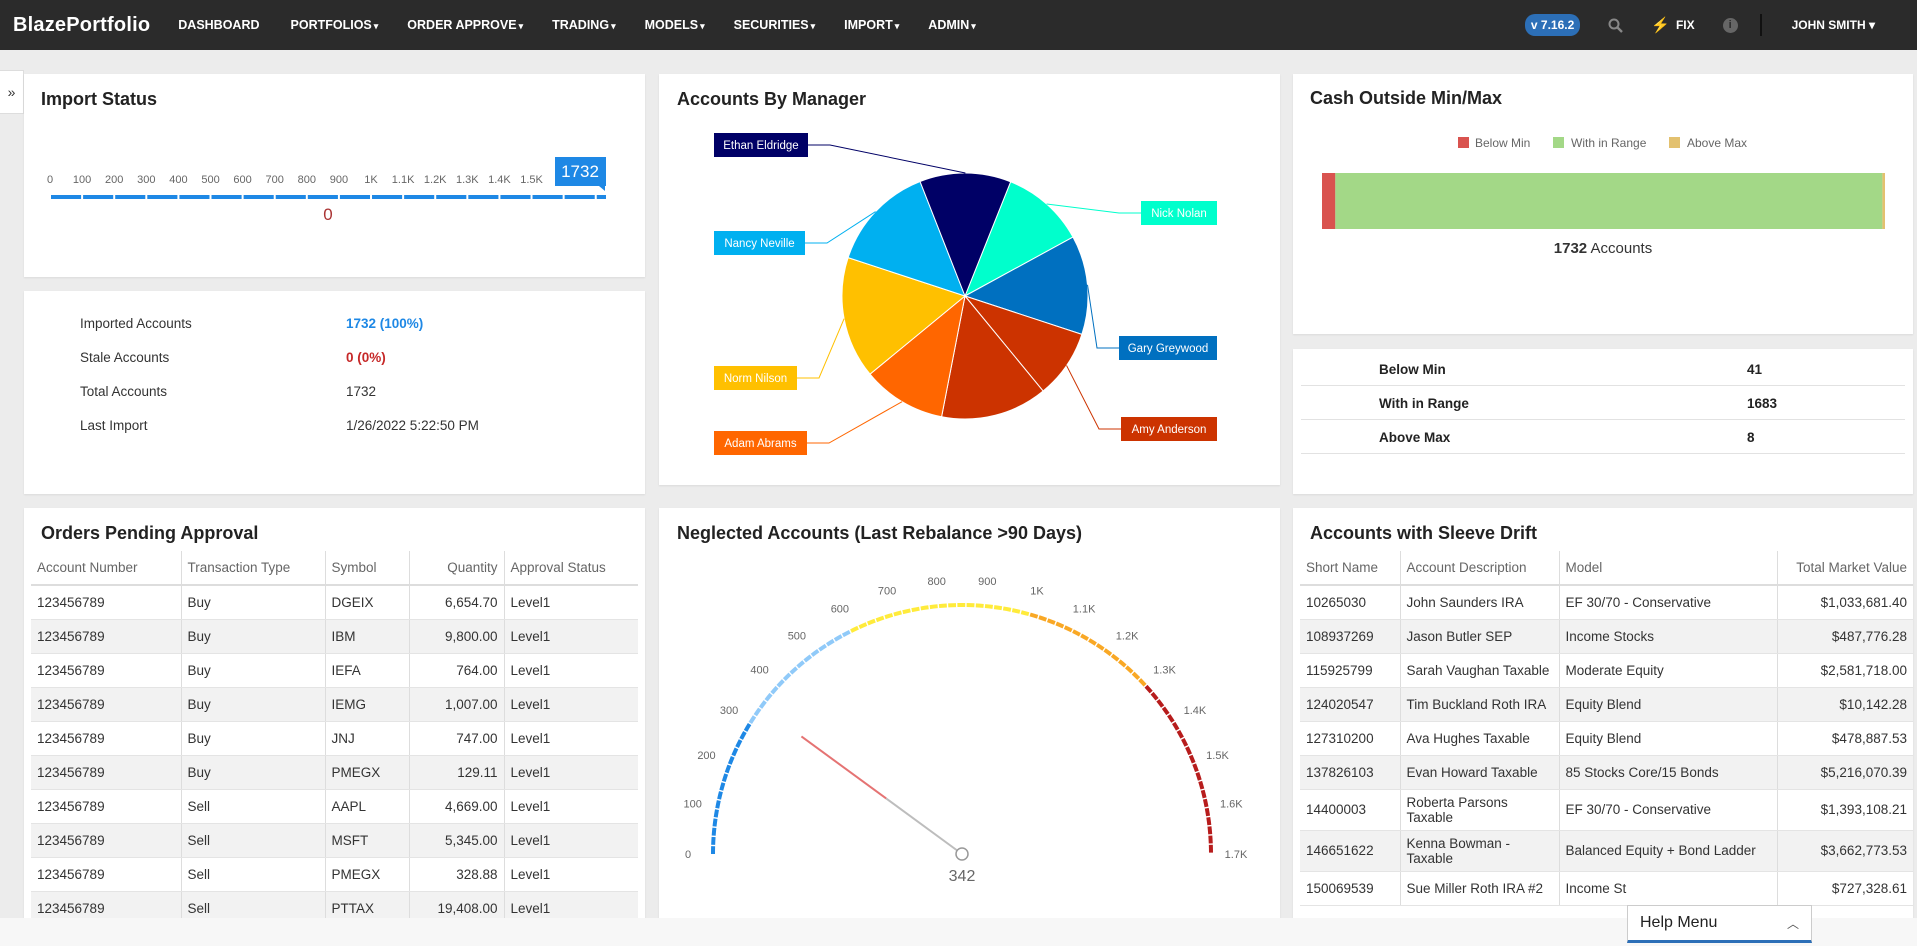  I want to click on imported-accounts-value: 1732 (100%), so click(384, 323).